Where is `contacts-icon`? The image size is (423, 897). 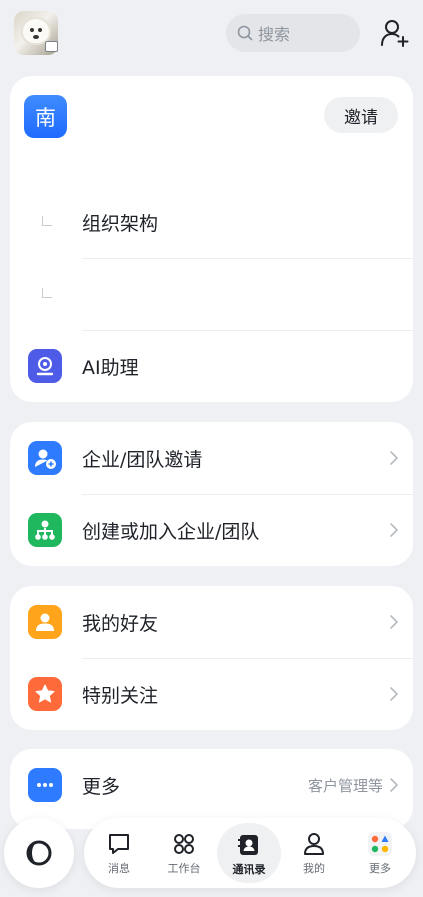 contacts-icon is located at coordinates (248, 845).